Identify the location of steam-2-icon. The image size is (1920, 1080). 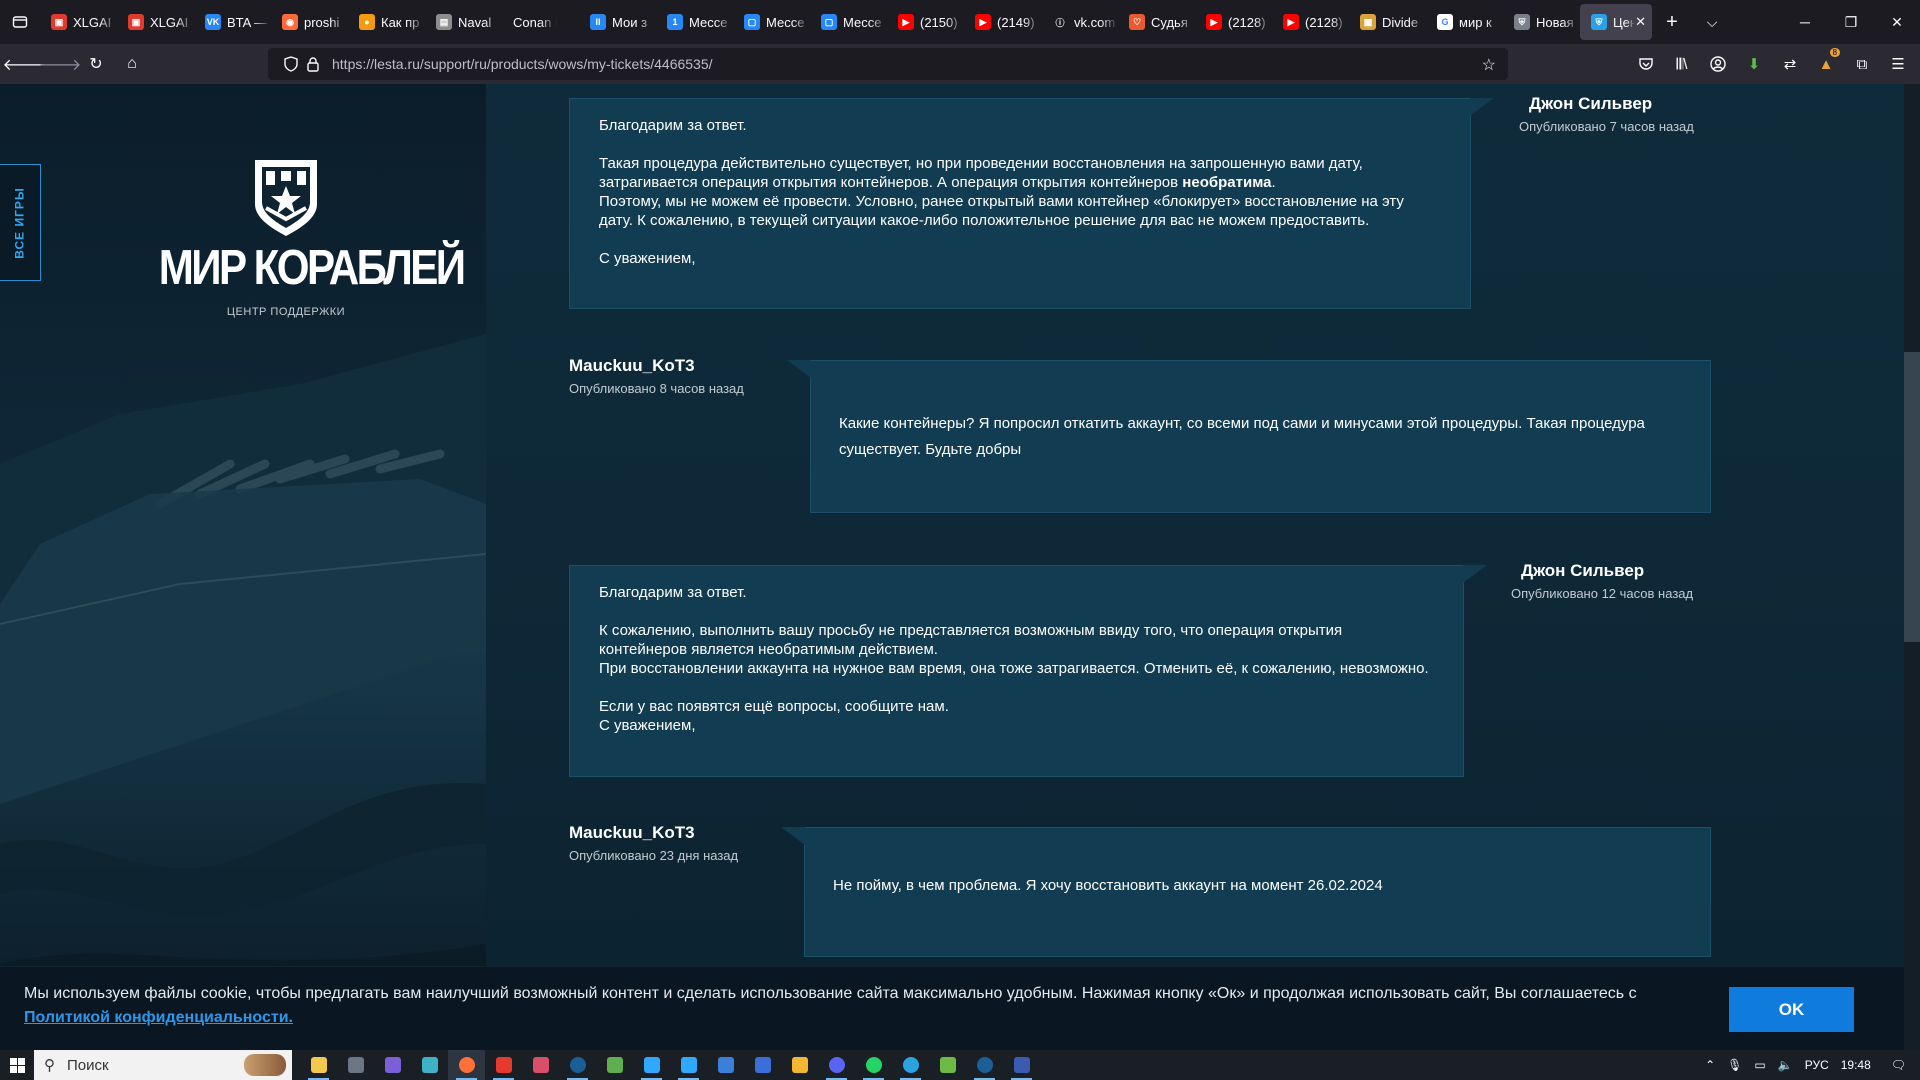
(984, 1065).